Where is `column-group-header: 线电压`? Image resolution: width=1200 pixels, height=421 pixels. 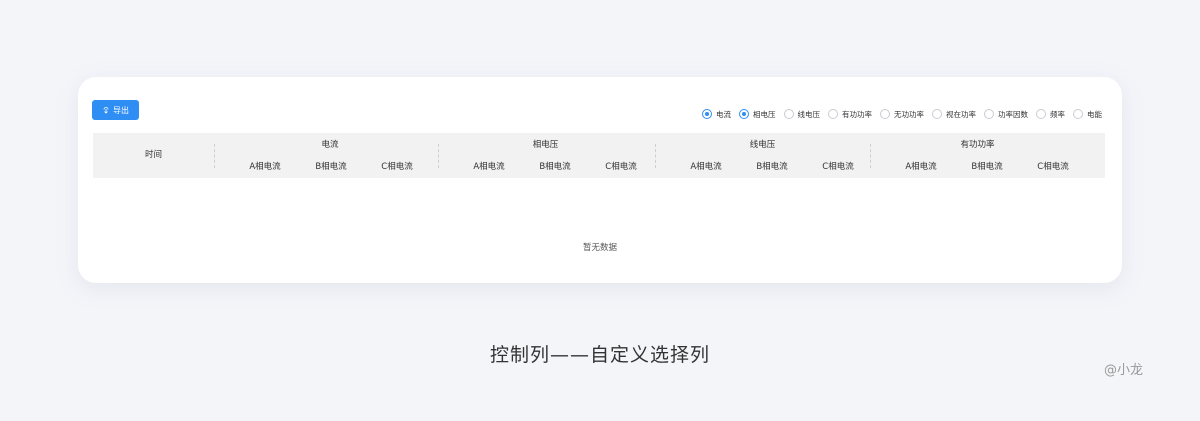
column-group-header: 线电压 is located at coordinates (762, 145).